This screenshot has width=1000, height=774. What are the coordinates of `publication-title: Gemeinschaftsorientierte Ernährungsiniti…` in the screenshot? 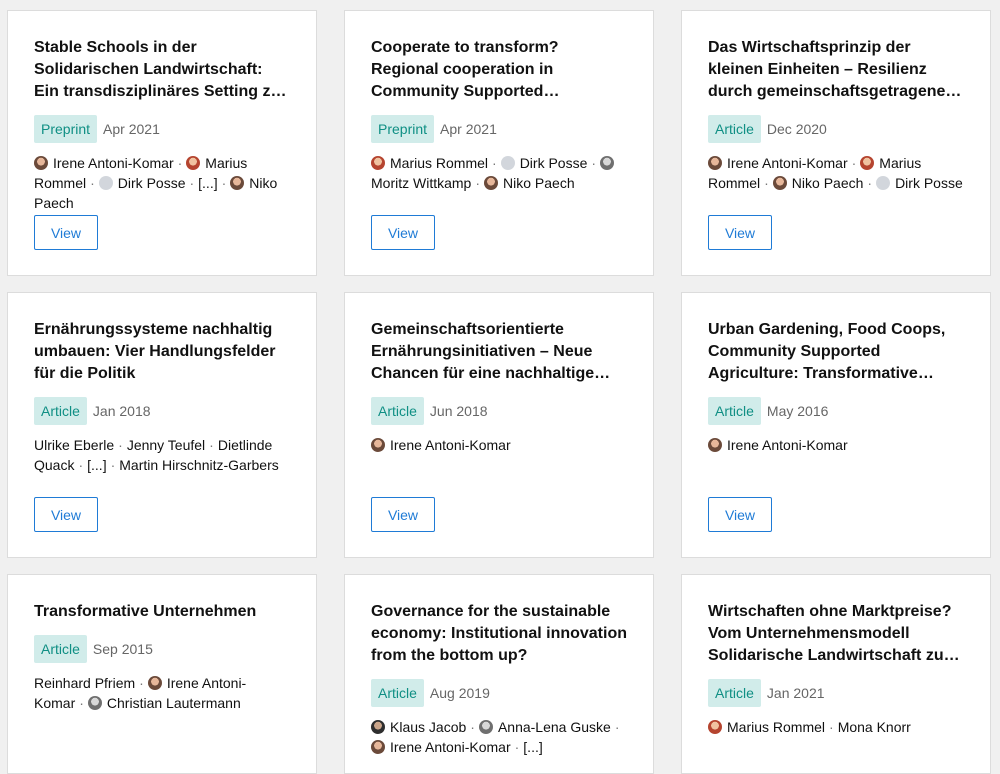 It's located at (499, 352).